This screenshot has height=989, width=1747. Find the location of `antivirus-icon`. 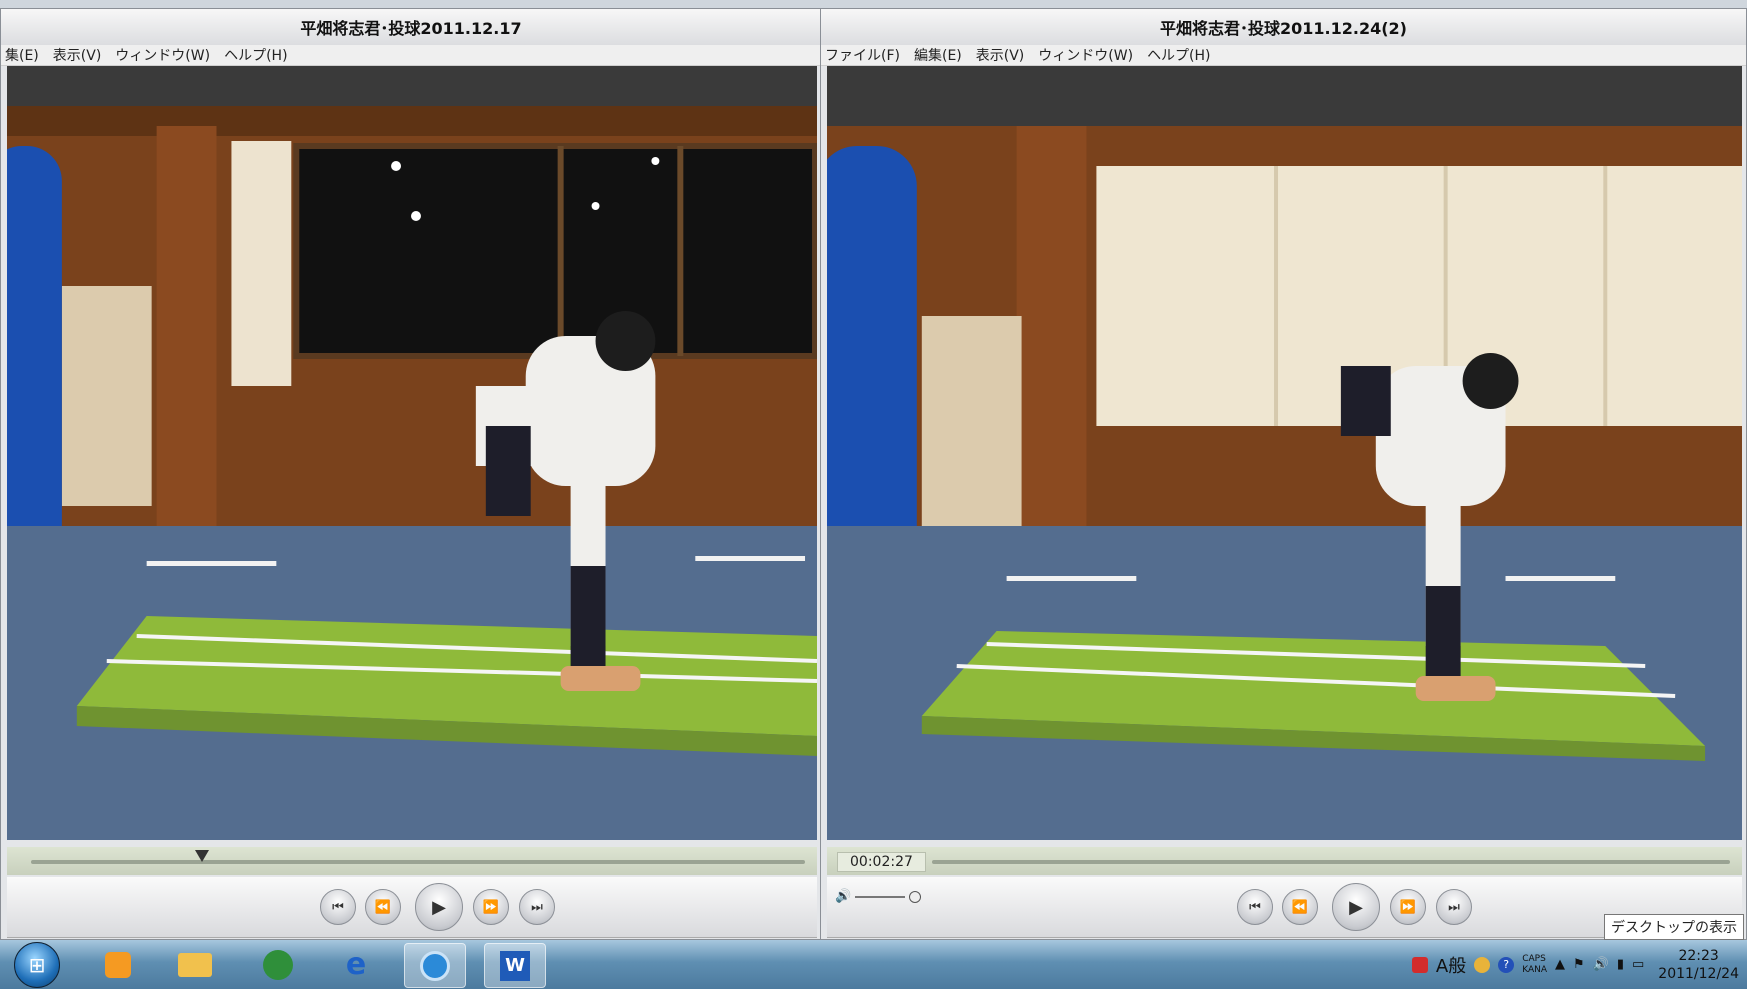

antivirus-icon is located at coordinates (1419, 964).